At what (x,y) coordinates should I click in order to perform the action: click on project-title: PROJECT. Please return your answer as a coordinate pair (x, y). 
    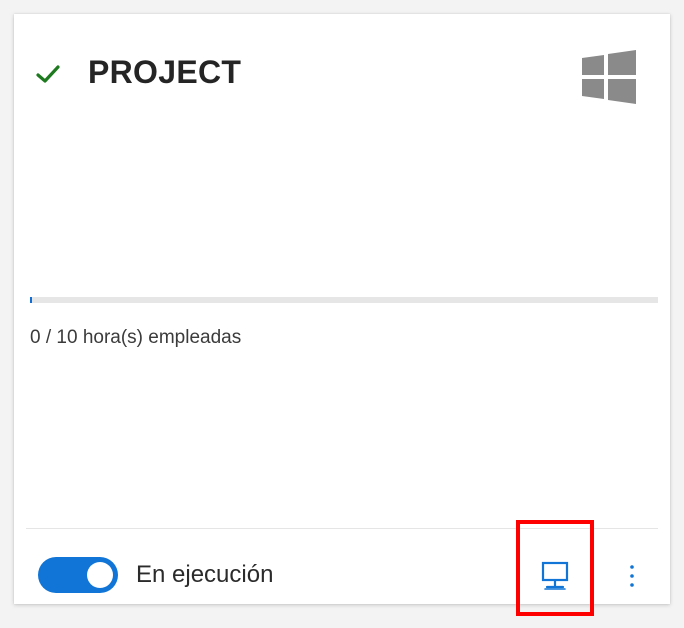
    Looking at the image, I should click on (165, 72).